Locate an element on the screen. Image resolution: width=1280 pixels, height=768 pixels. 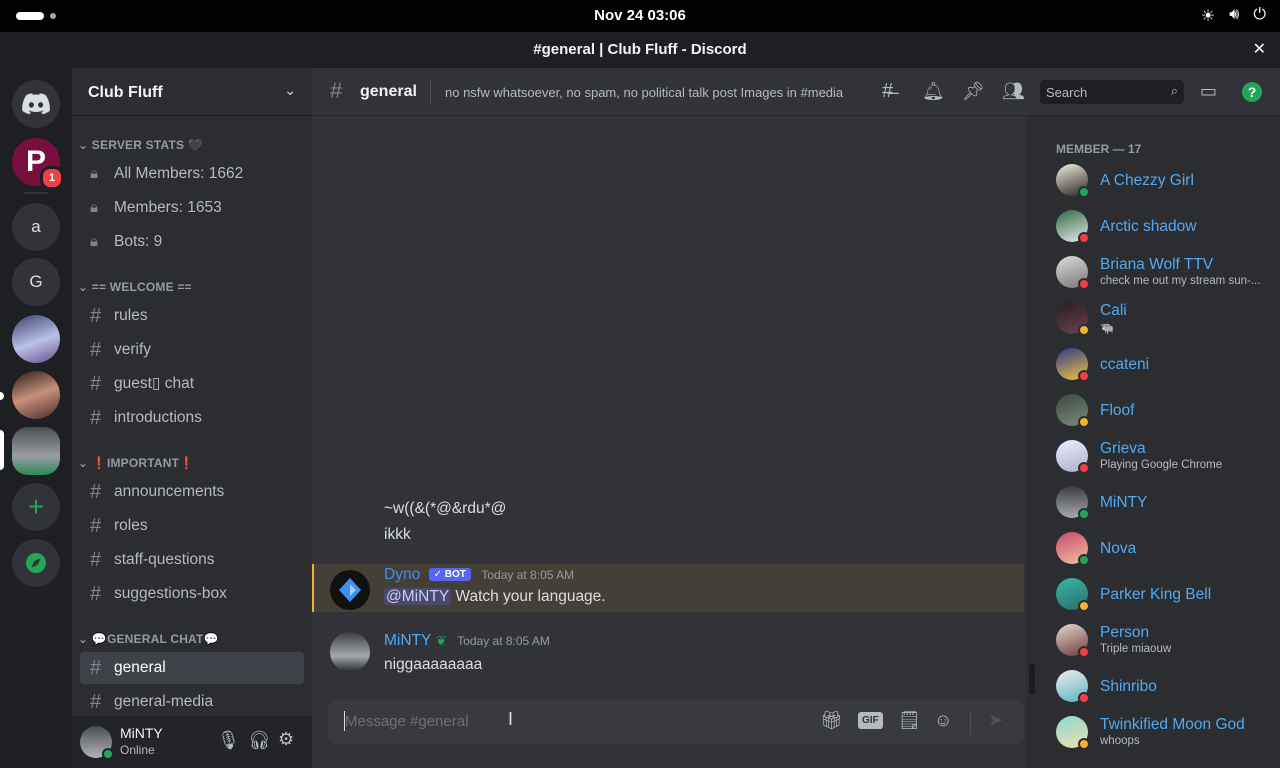
system-top-bar: Nov 24 03:06 ☀ 🔊︎ ⏻ is located at coordinates (640, 16).